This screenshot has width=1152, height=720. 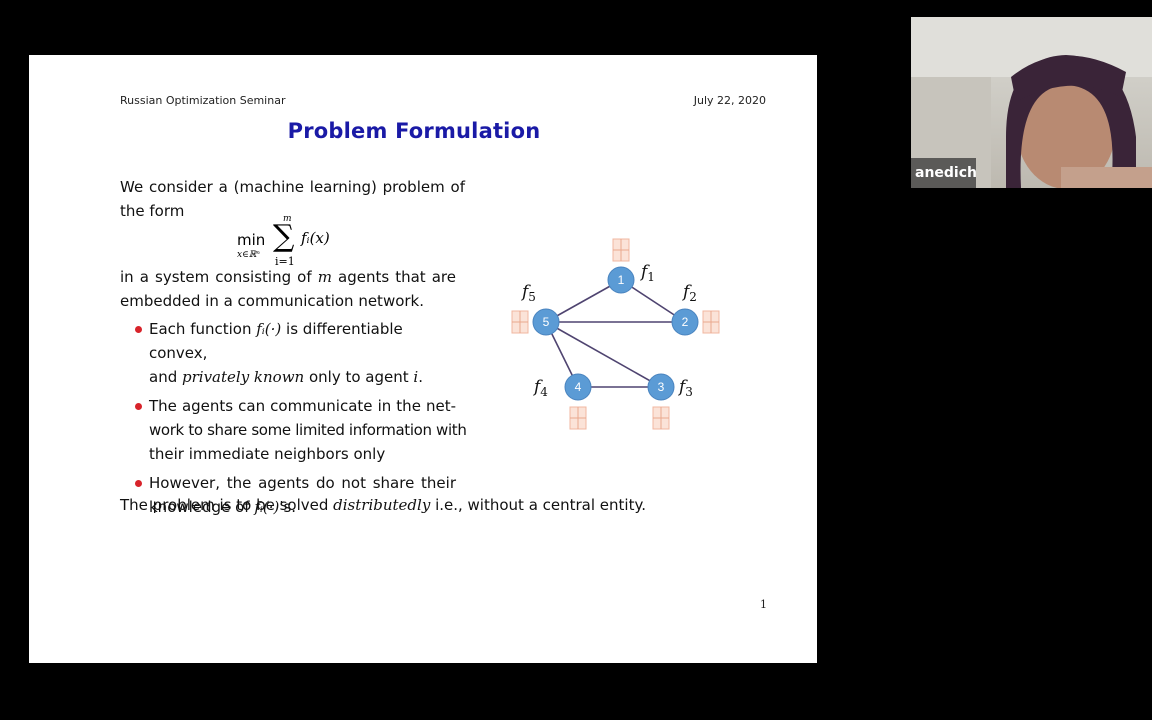 I want to click on bullet-line: and privately known only to agent i., so click(x=302, y=377).